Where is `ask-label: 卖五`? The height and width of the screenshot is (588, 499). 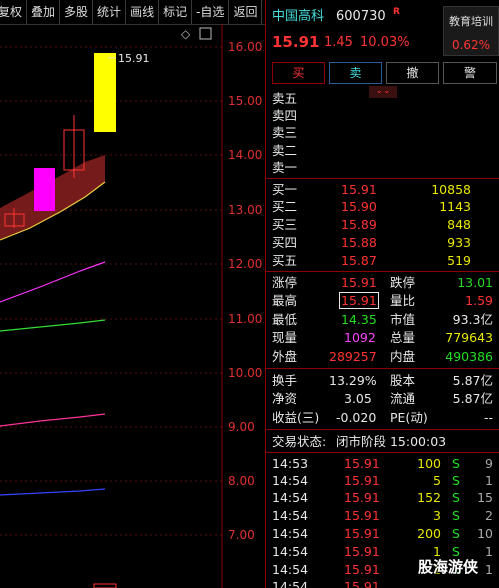 ask-label: 卖五 is located at coordinates (285, 98).